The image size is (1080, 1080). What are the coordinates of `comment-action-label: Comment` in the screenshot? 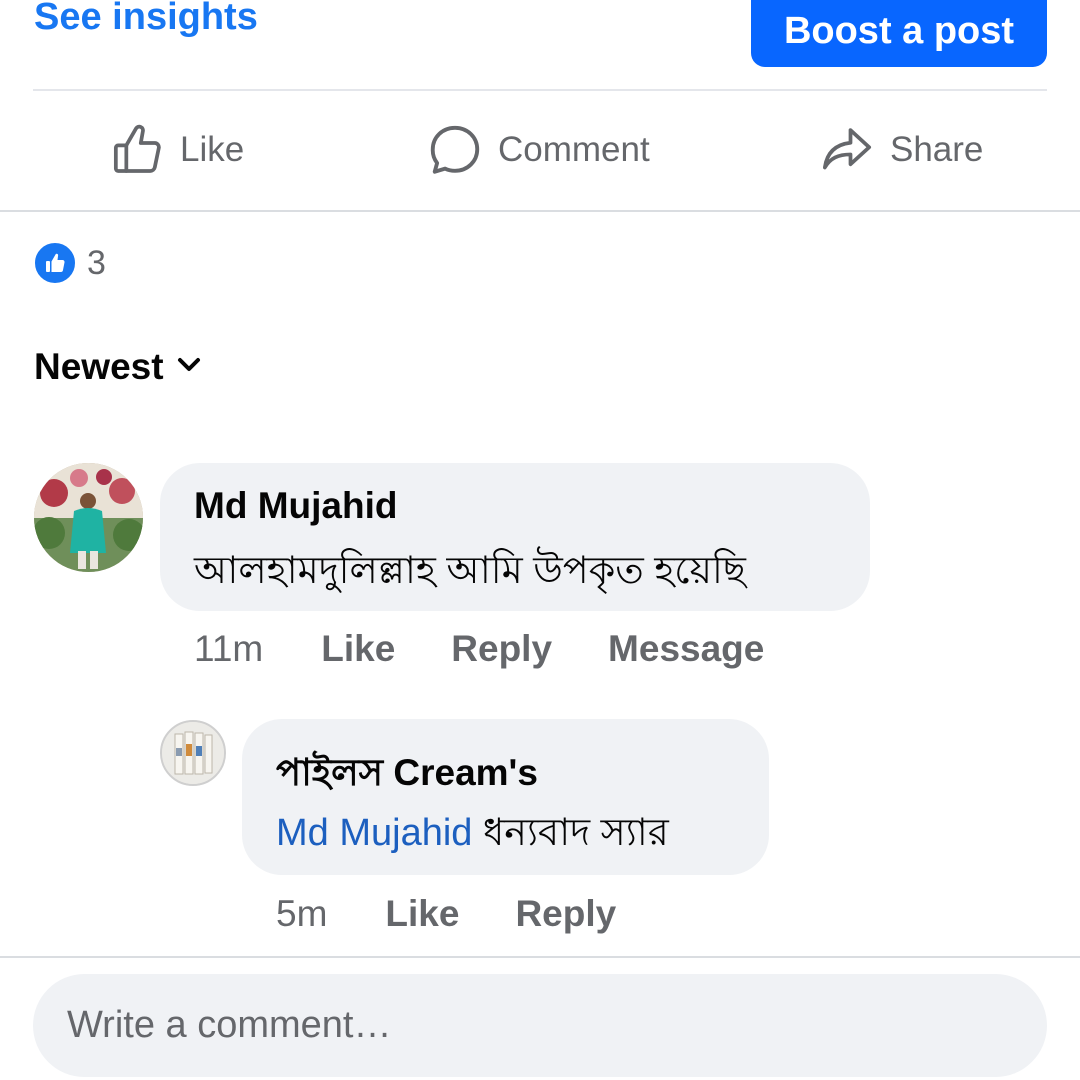 It's located at (574, 149).